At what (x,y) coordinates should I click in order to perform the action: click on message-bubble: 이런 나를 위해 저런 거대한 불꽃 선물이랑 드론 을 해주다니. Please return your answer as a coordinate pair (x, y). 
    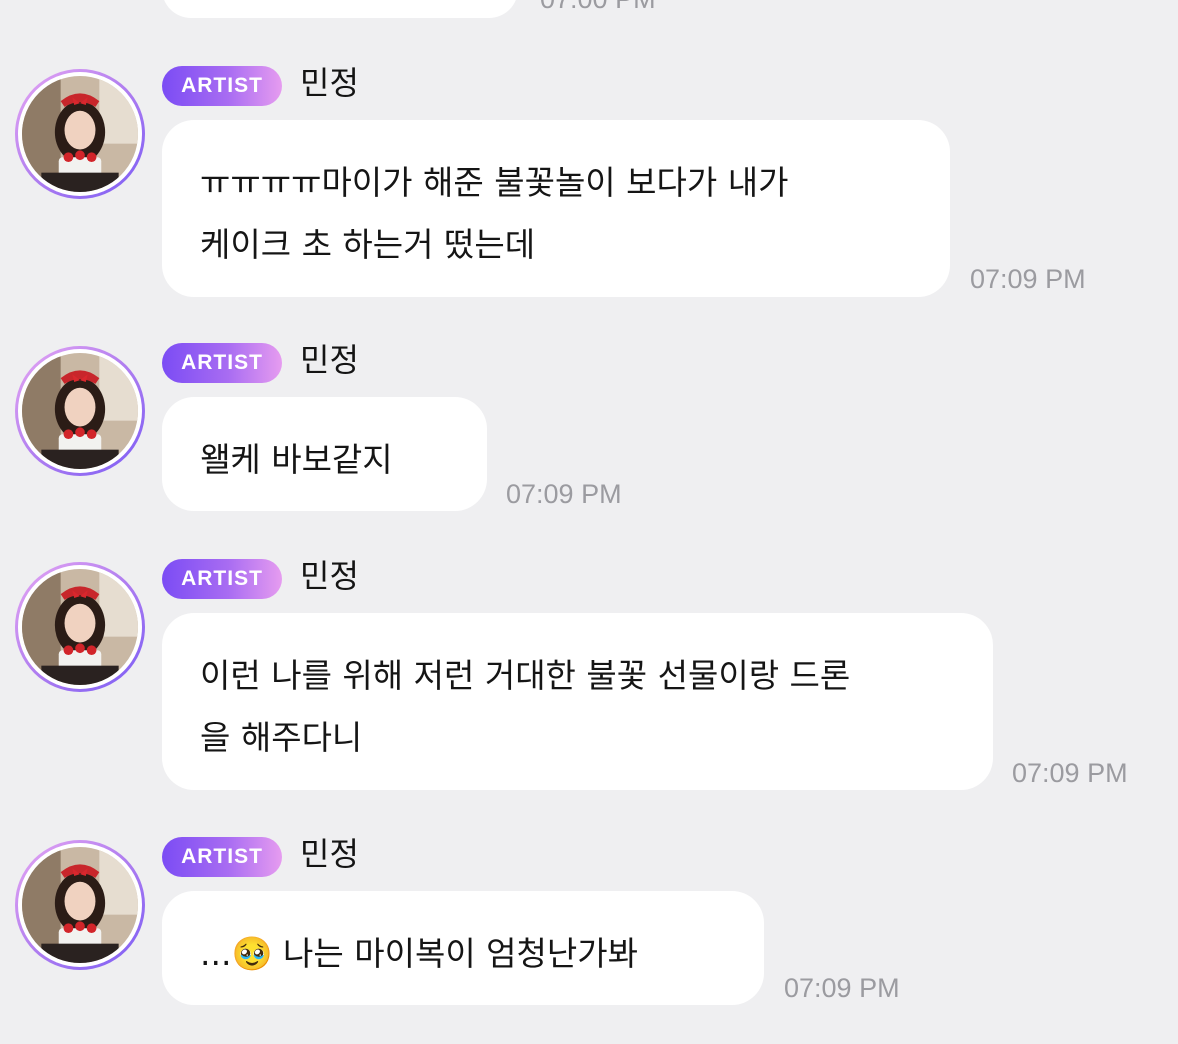
    Looking at the image, I should click on (577, 701).